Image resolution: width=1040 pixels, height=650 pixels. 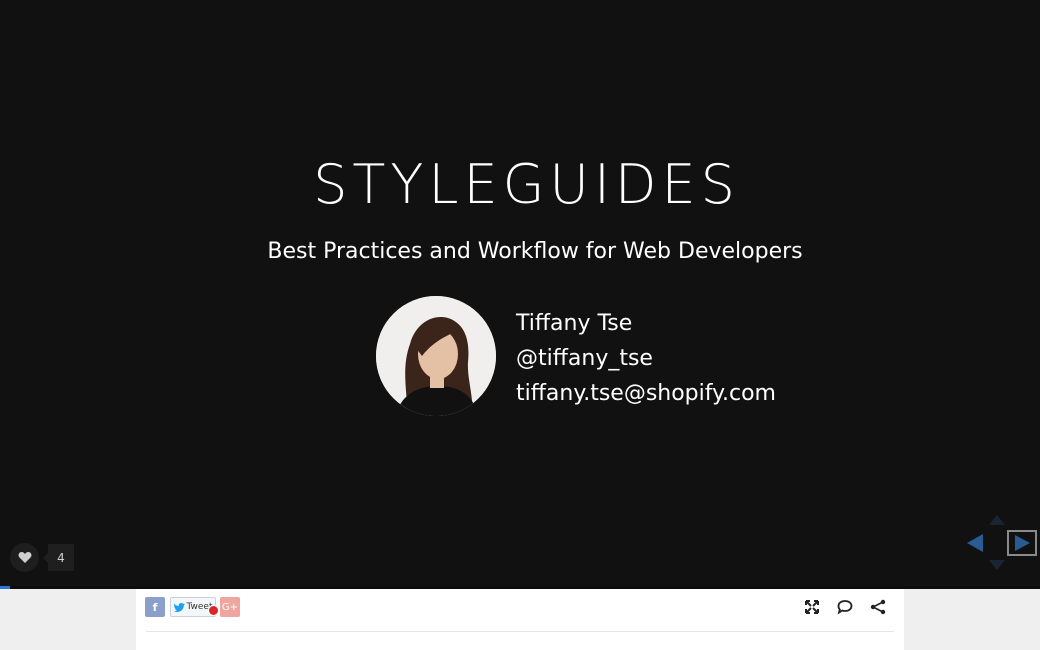 I want to click on nav-up-icon, so click(x=997, y=520).